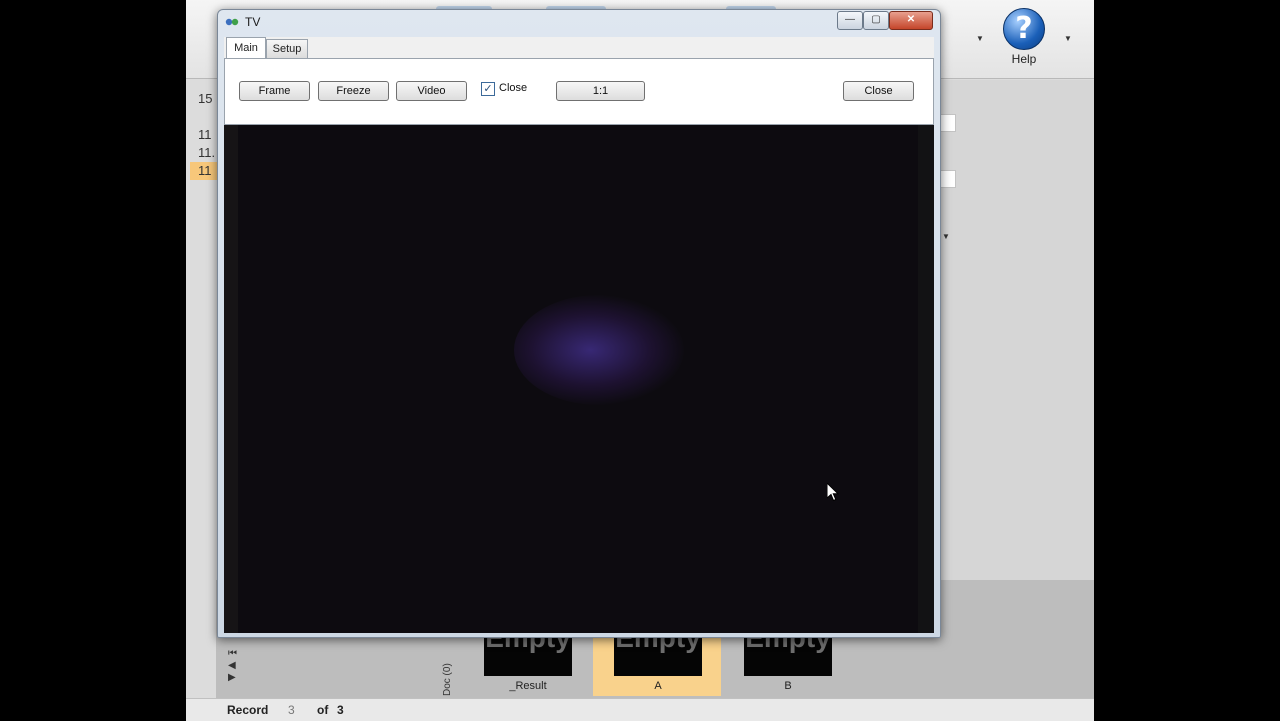  What do you see at coordinates (205, 153) in the screenshot?
I see `list-item: 11.` at bounding box center [205, 153].